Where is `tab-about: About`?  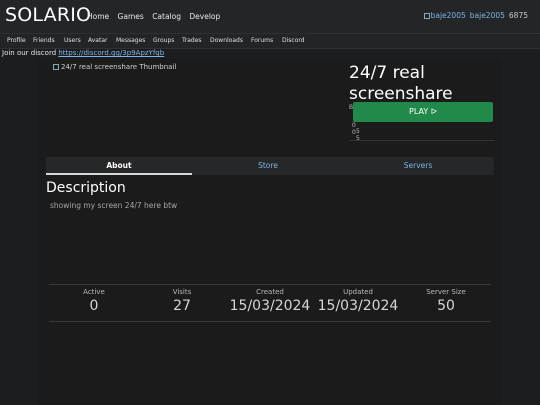
tab-about: About is located at coordinates (119, 166).